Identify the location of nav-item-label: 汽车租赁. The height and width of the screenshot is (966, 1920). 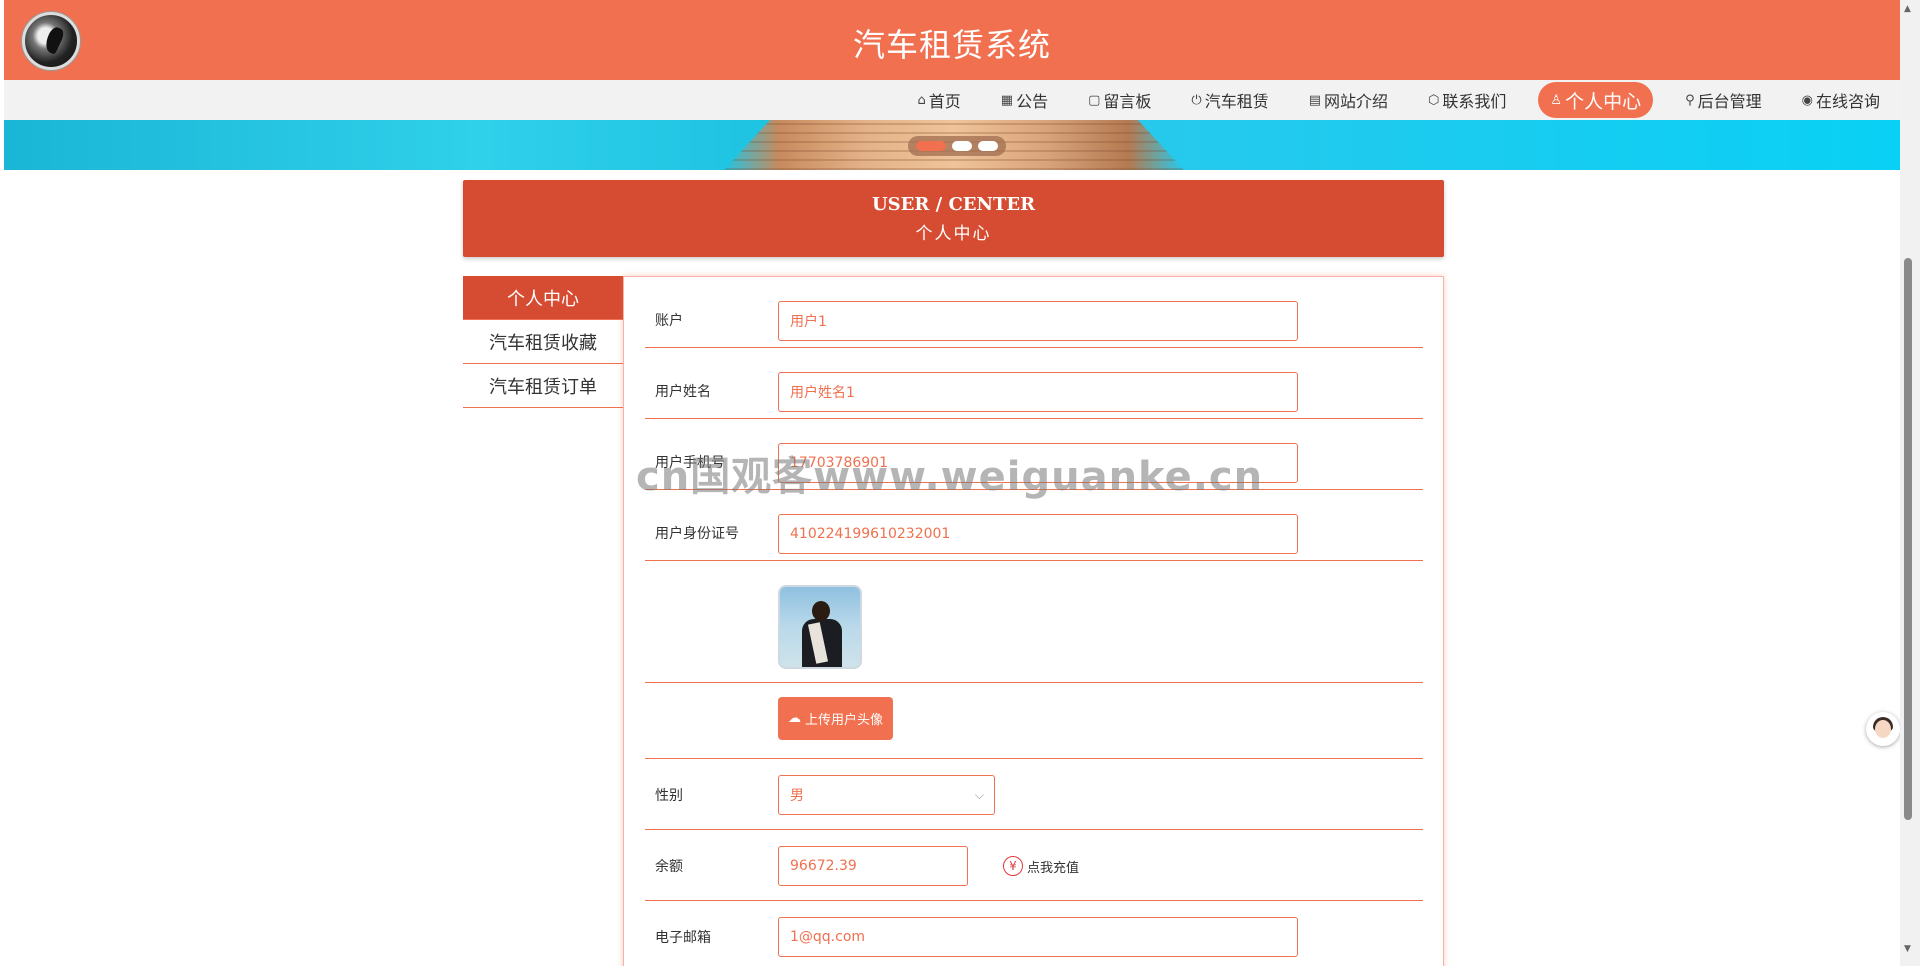
(1236, 101).